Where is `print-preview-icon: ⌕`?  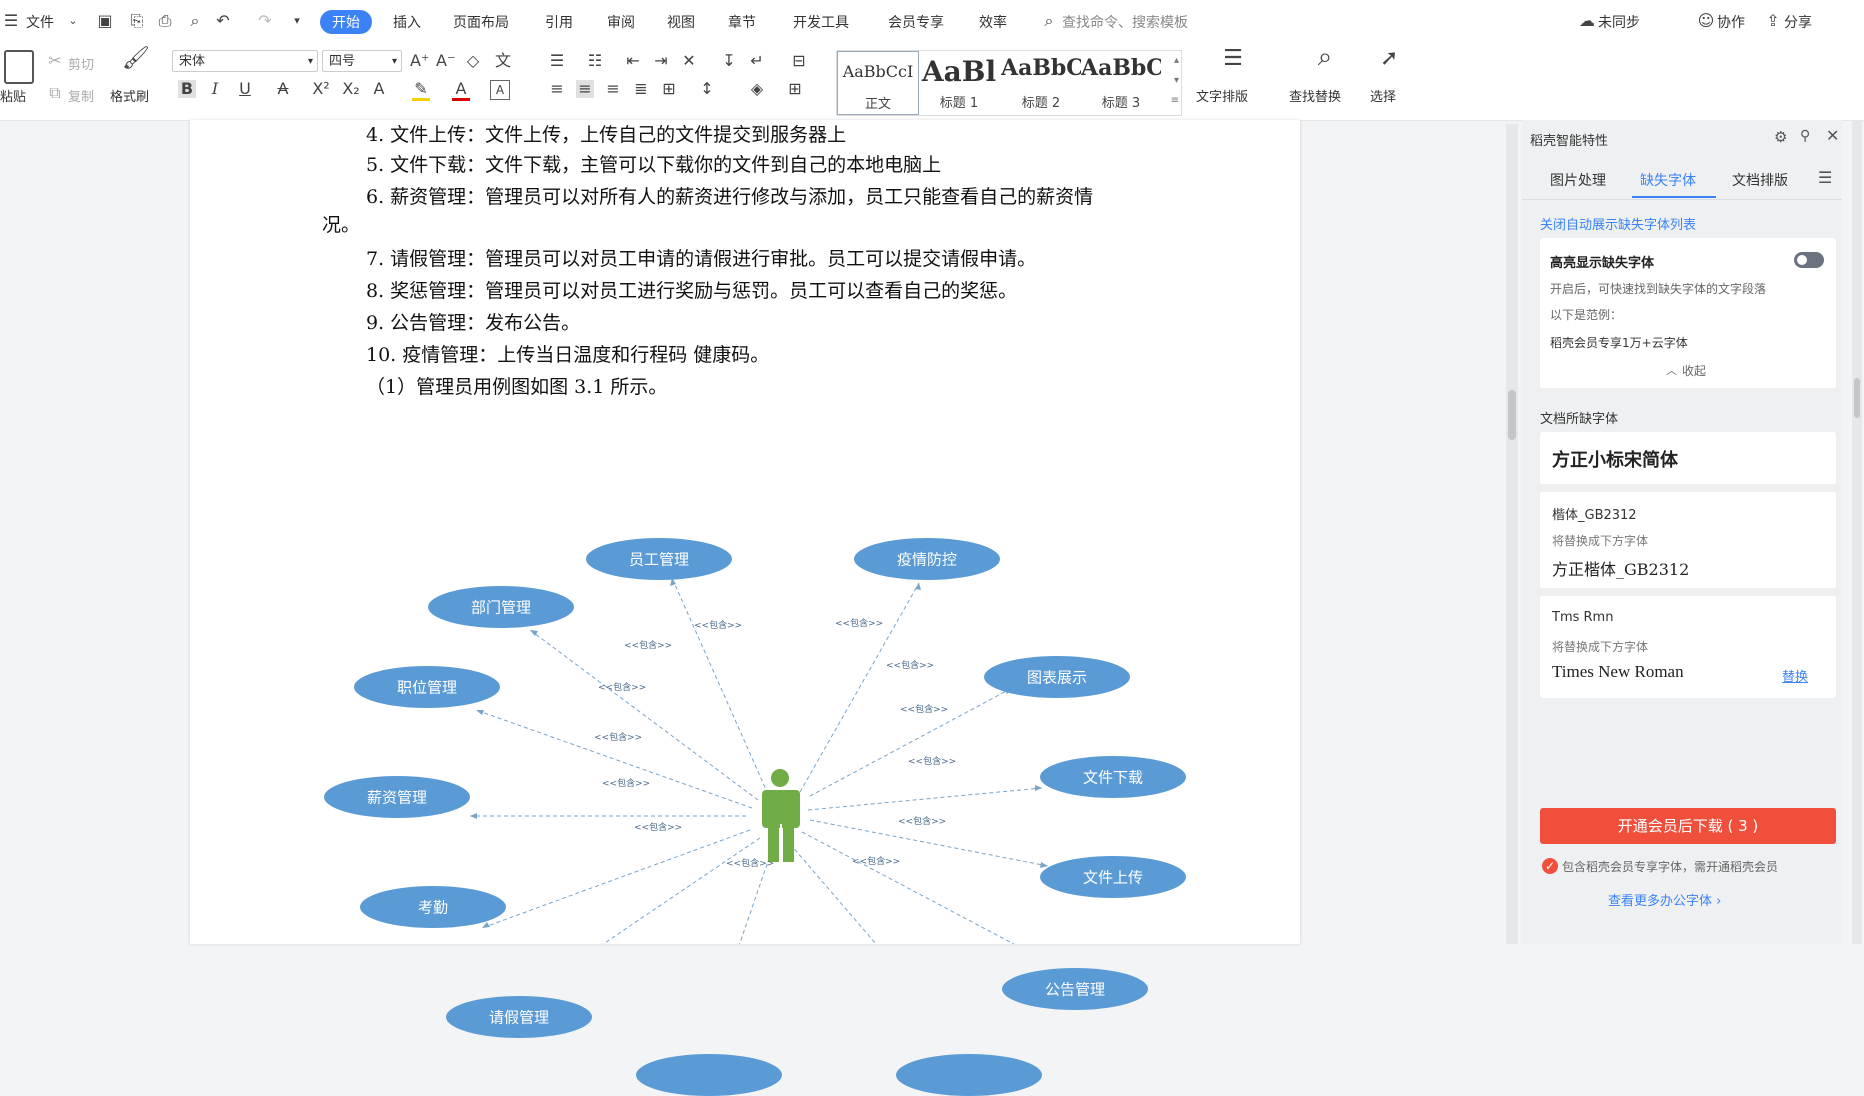
print-preview-icon: ⌕ is located at coordinates (195, 21).